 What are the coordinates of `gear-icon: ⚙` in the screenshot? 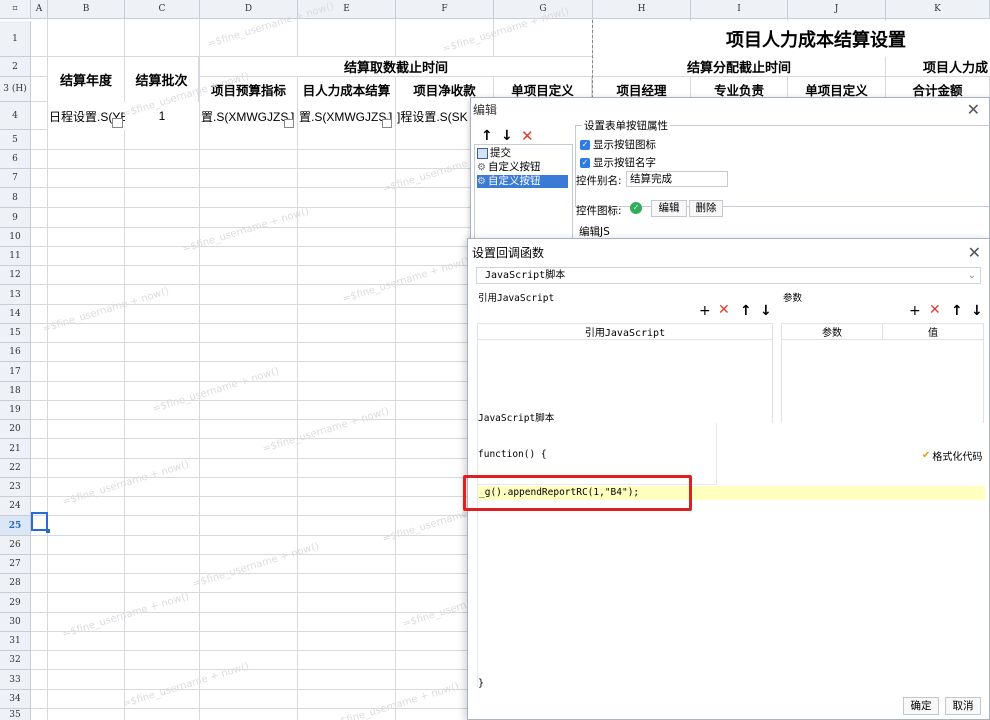 It's located at (481, 181).